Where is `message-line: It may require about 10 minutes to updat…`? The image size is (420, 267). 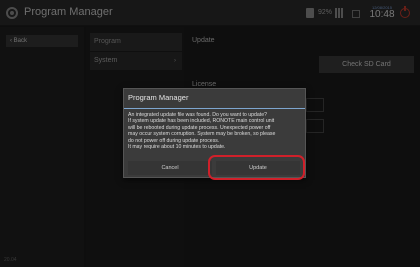 message-line: It may require about 10 minutes to updat… is located at coordinates (177, 147).